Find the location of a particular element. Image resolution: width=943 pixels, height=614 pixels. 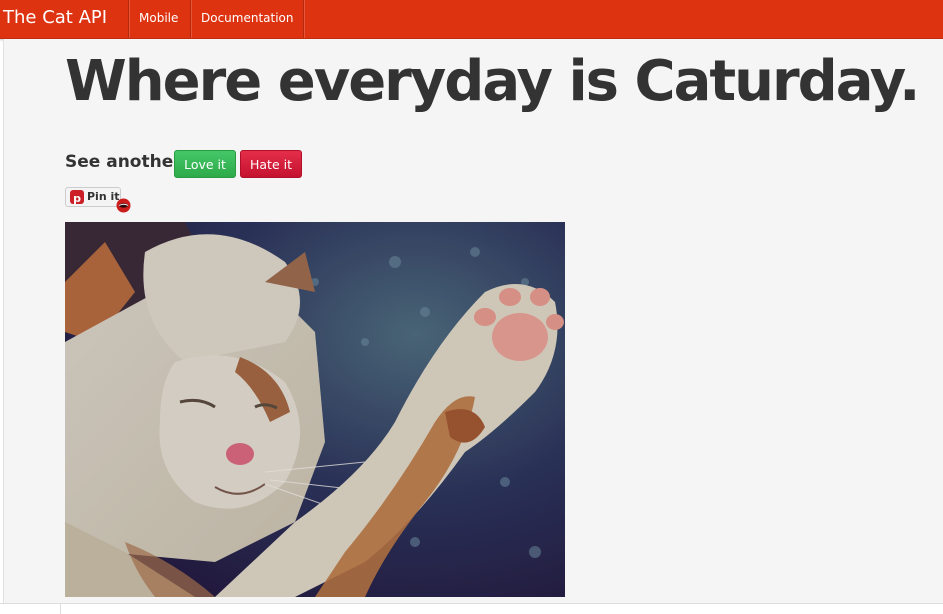

page-title: Where everyday is Caturday. is located at coordinates (492, 81).